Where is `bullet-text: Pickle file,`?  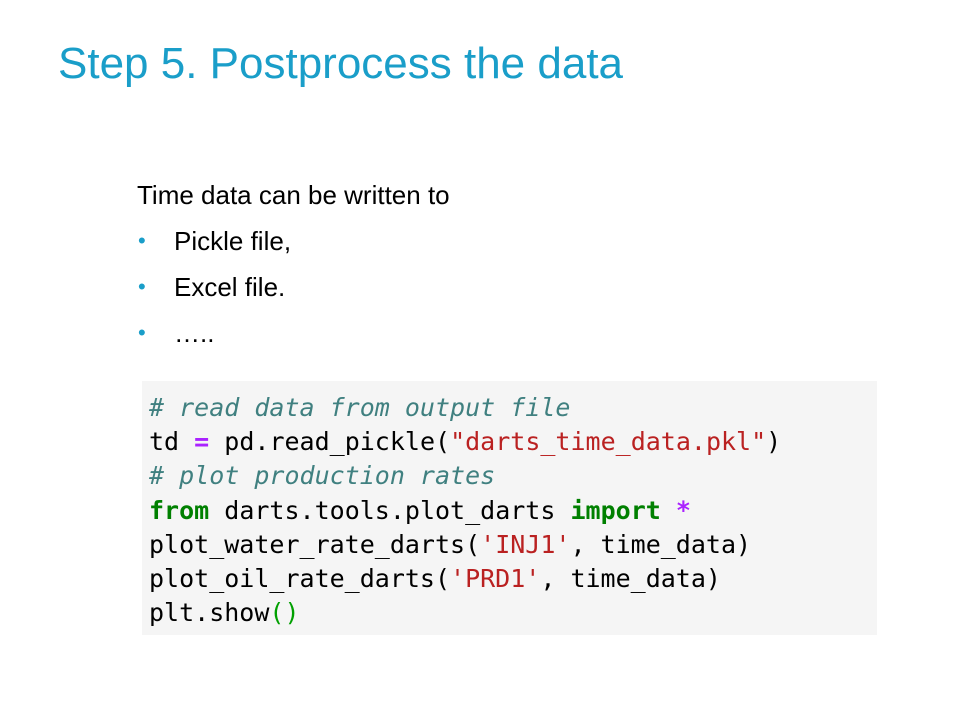
bullet-text: Pickle file, is located at coordinates (233, 241).